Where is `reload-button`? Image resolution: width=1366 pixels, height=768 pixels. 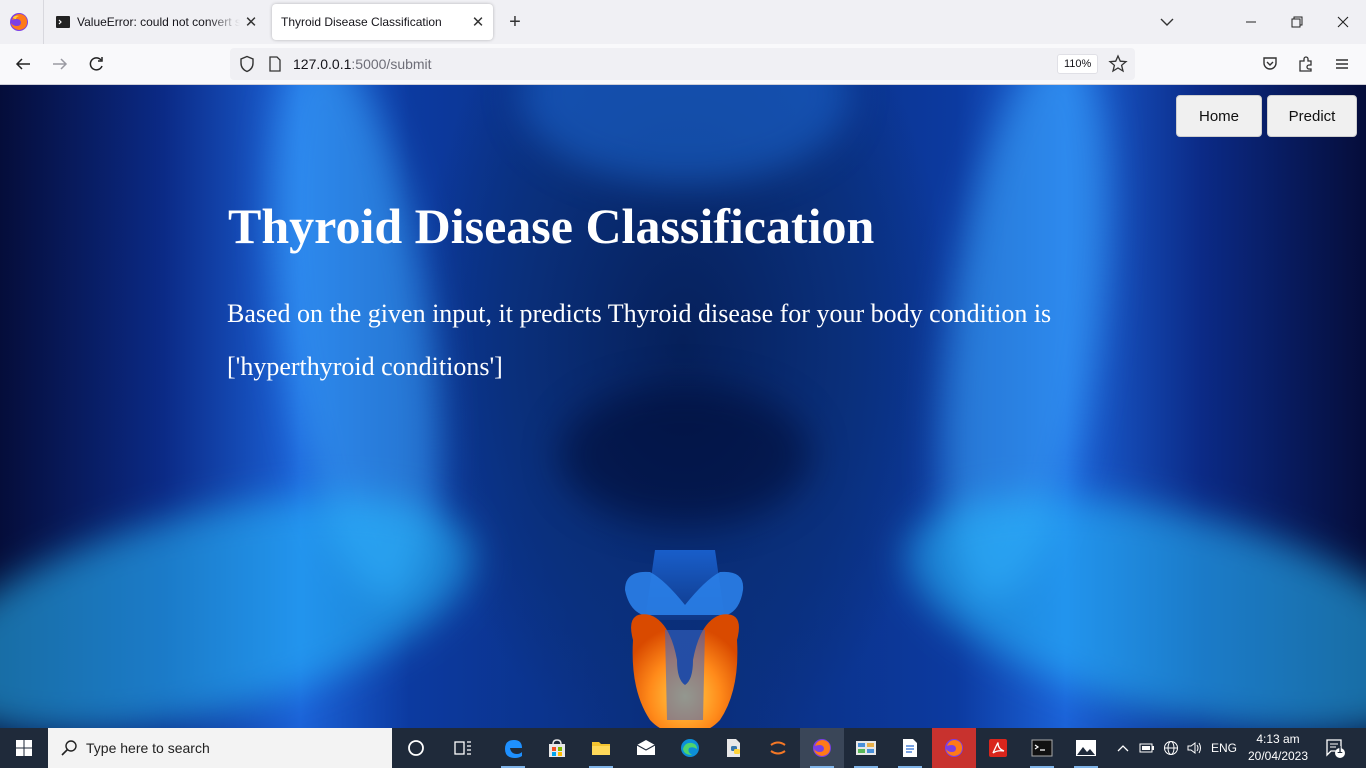 reload-button is located at coordinates (96, 64).